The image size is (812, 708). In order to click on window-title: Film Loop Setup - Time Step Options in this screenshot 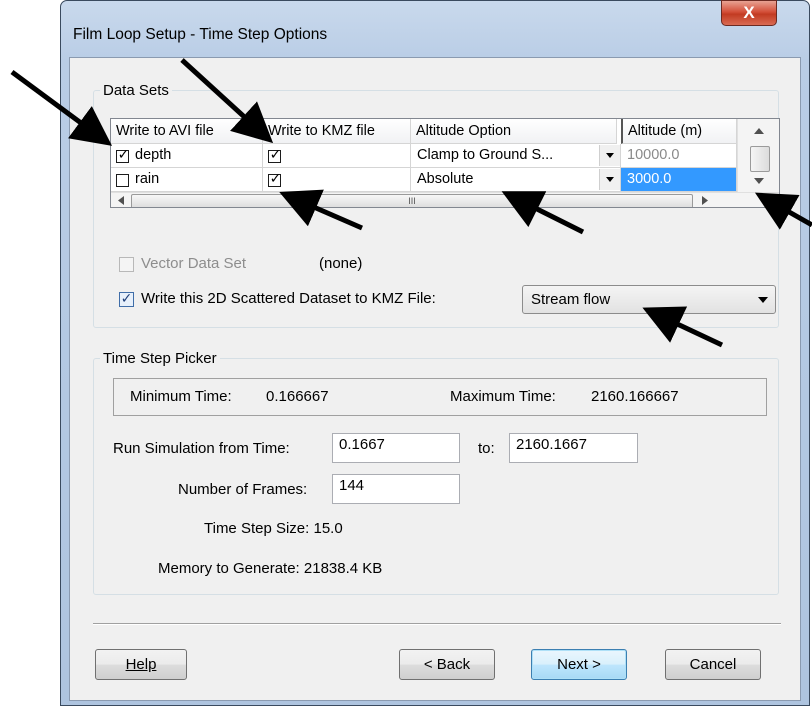, I will do `click(200, 34)`.